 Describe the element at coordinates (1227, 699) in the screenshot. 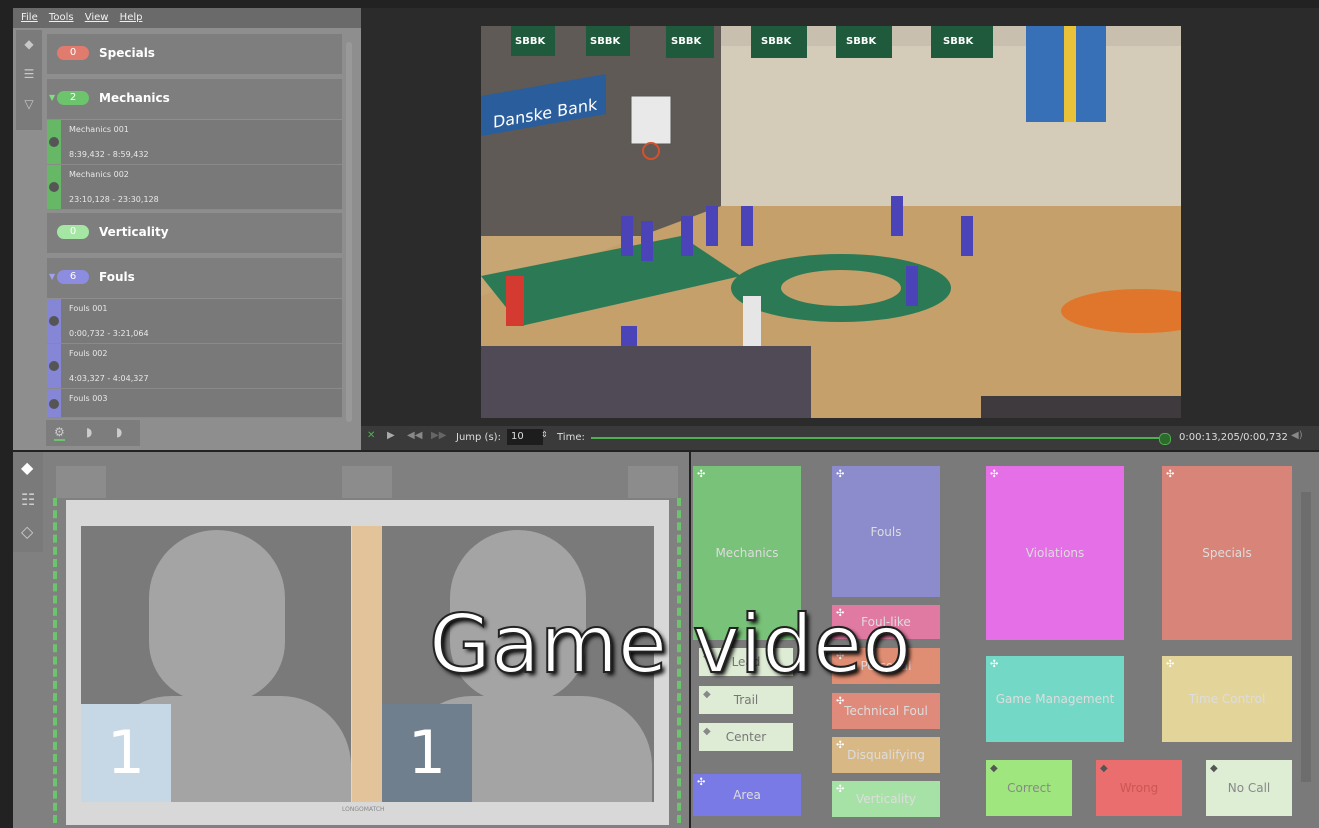

I see `tag-label: Time Control` at that location.